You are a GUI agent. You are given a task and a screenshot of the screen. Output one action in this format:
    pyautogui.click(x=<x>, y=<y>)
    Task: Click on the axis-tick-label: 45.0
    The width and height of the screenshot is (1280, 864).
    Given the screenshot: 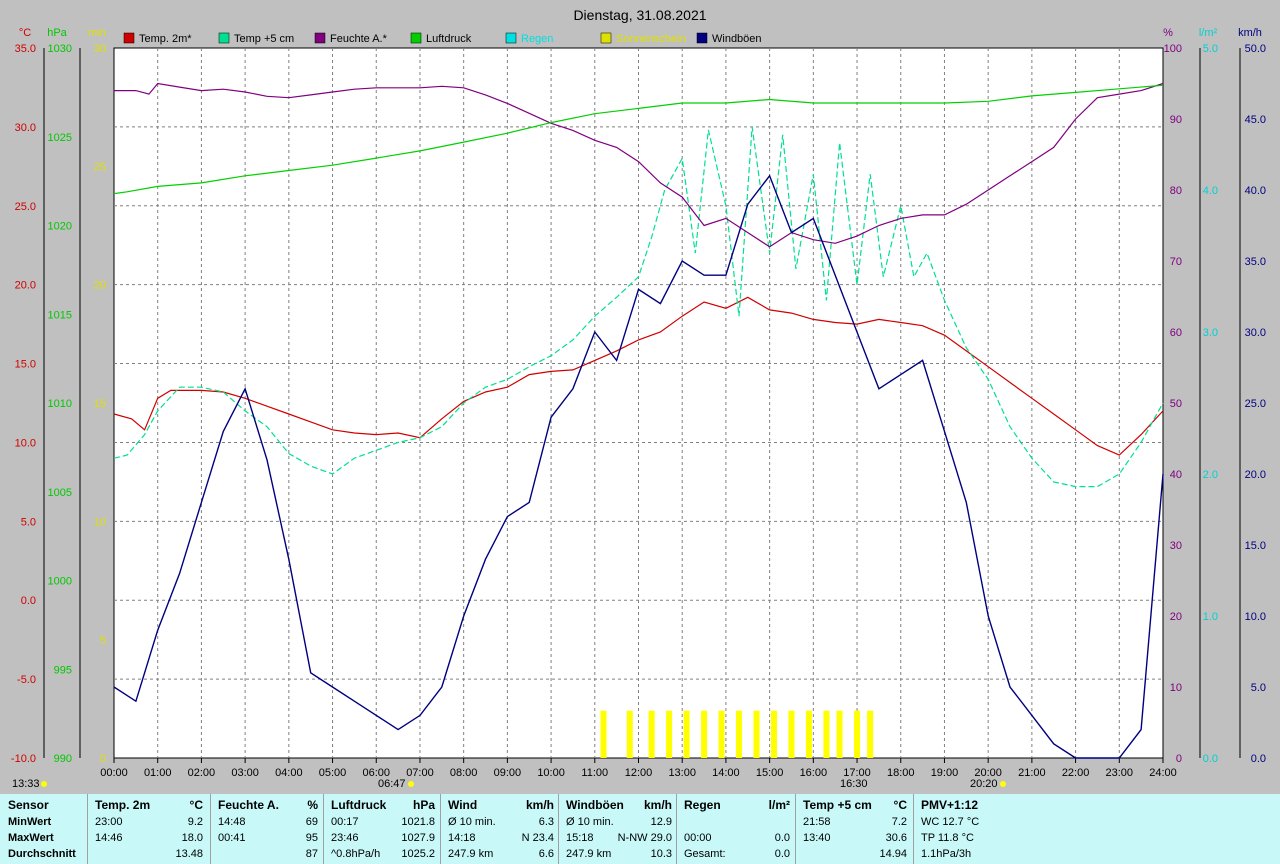 What is the action you would take?
    pyautogui.click(x=1255, y=120)
    